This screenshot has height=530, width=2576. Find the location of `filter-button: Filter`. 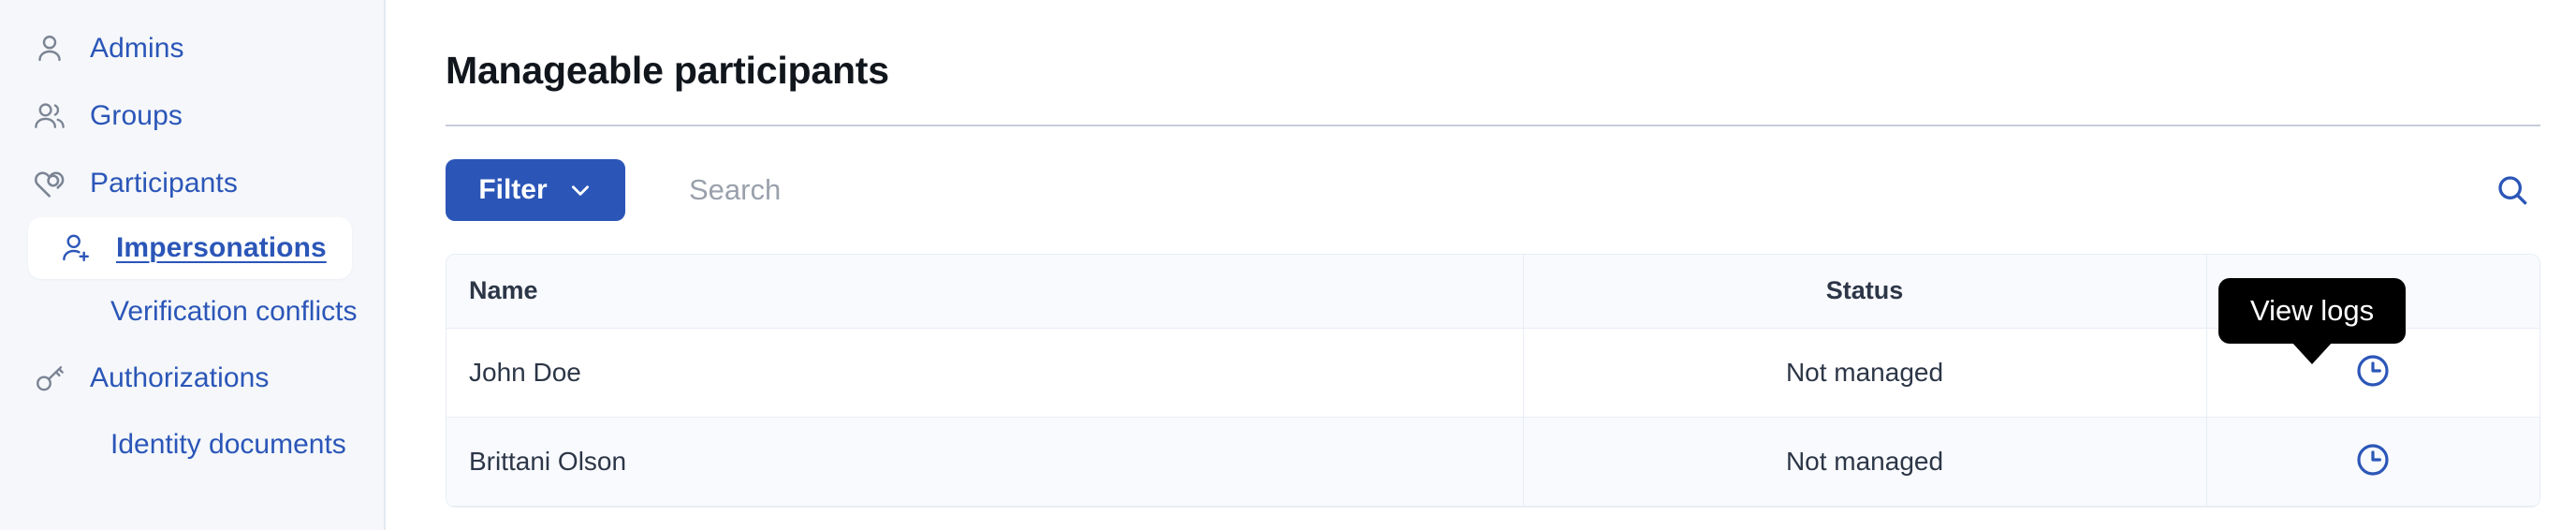

filter-button: Filter is located at coordinates (535, 190).